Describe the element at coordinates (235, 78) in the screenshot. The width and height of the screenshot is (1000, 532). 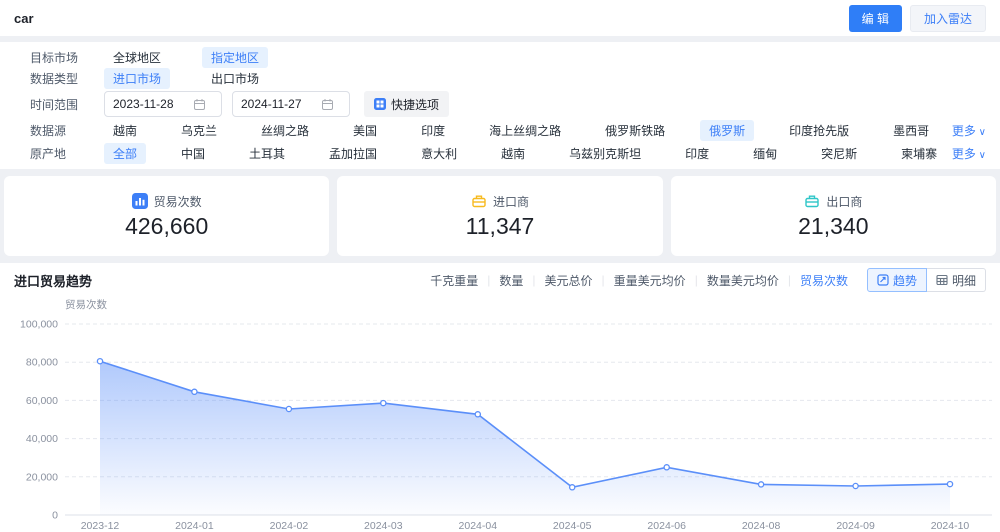
I see `filter-option: 出口市场` at that location.